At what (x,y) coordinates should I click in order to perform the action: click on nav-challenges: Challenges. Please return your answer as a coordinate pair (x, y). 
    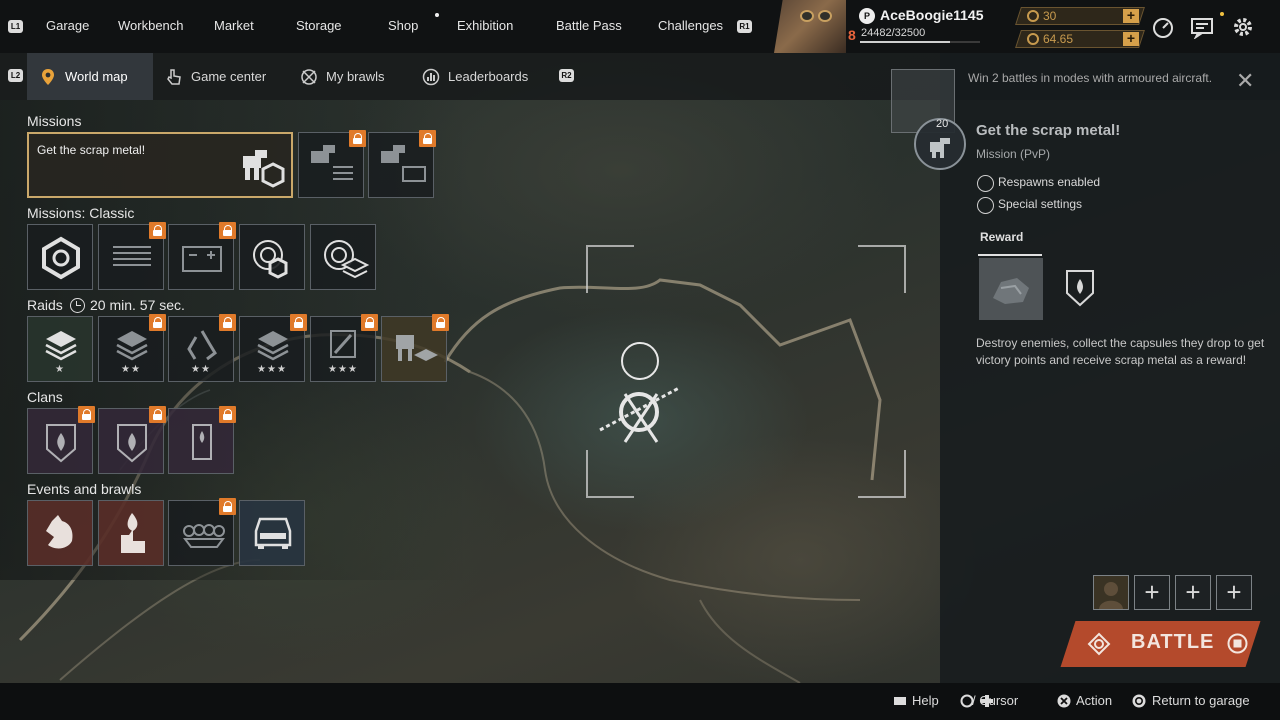
    Looking at the image, I should click on (690, 25).